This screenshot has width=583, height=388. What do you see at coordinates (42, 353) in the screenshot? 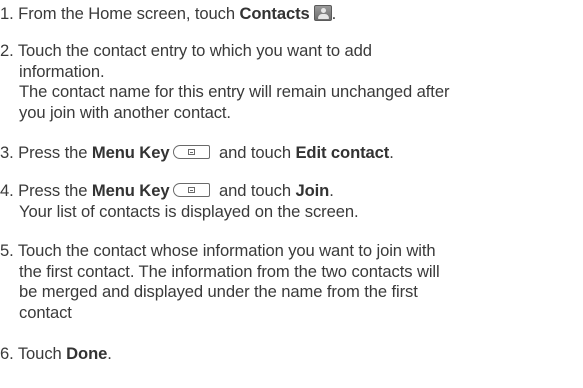
I see `step-text: Touch` at bounding box center [42, 353].